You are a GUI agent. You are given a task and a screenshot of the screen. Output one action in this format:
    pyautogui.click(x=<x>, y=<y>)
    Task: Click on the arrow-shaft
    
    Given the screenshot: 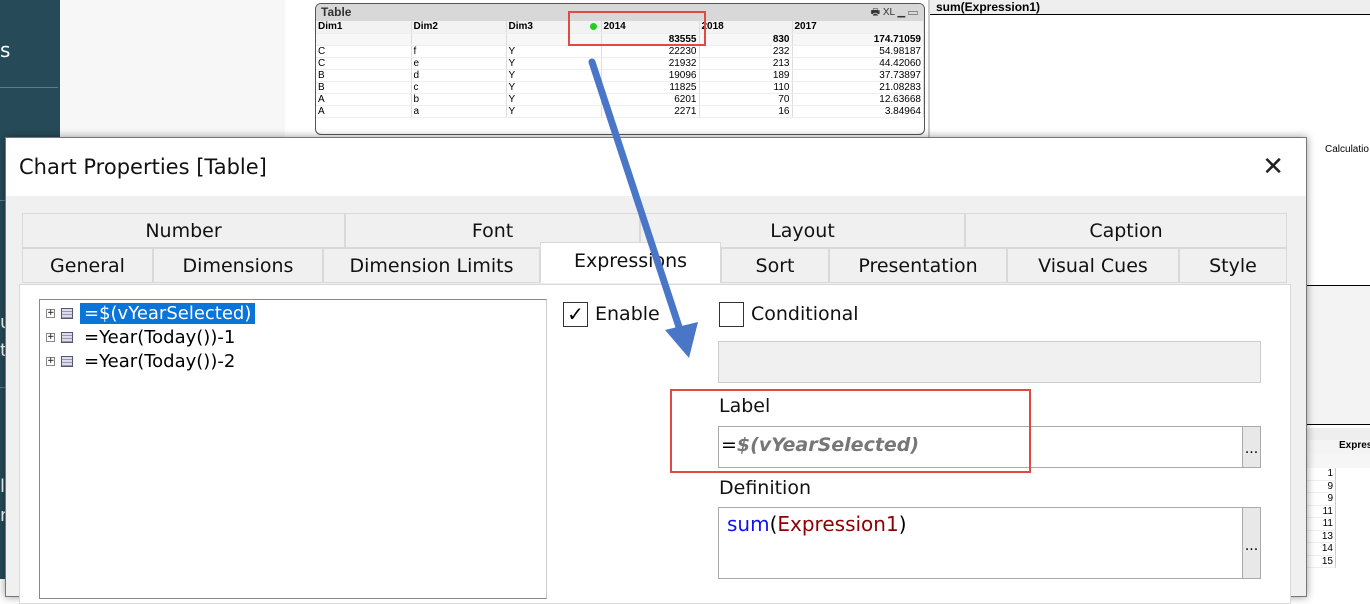 What is the action you would take?
    pyautogui.click(x=636, y=196)
    